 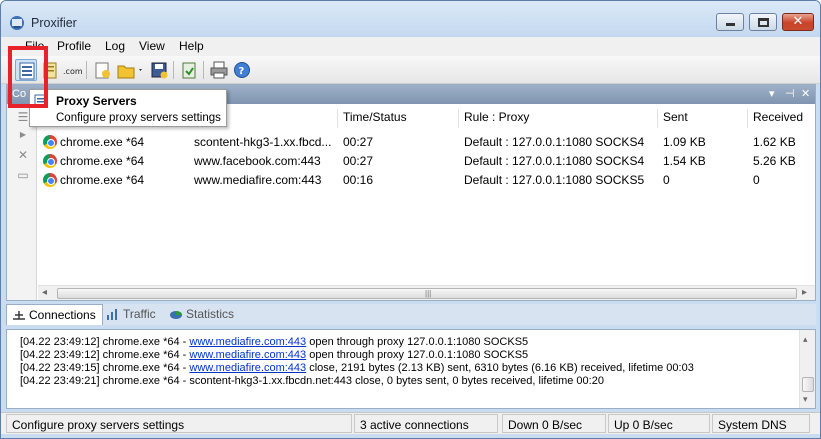 What do you see at coordinates (202, 314) in the screenshot?
I see `tab-statistics: Statistics` at bounding box center [202, 314].